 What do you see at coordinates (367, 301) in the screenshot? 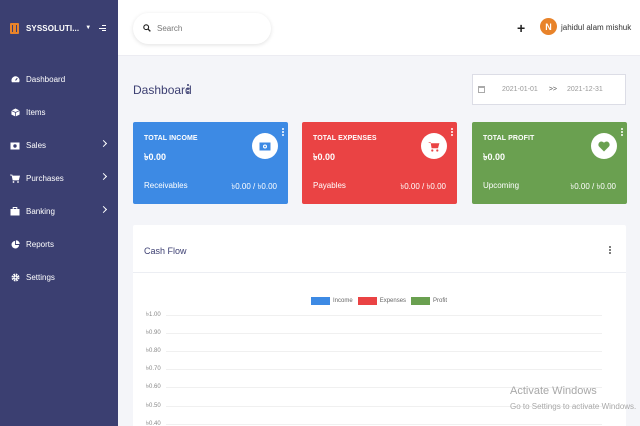
I see `legend-swatch-expenses` at bounding box center [367, 301].